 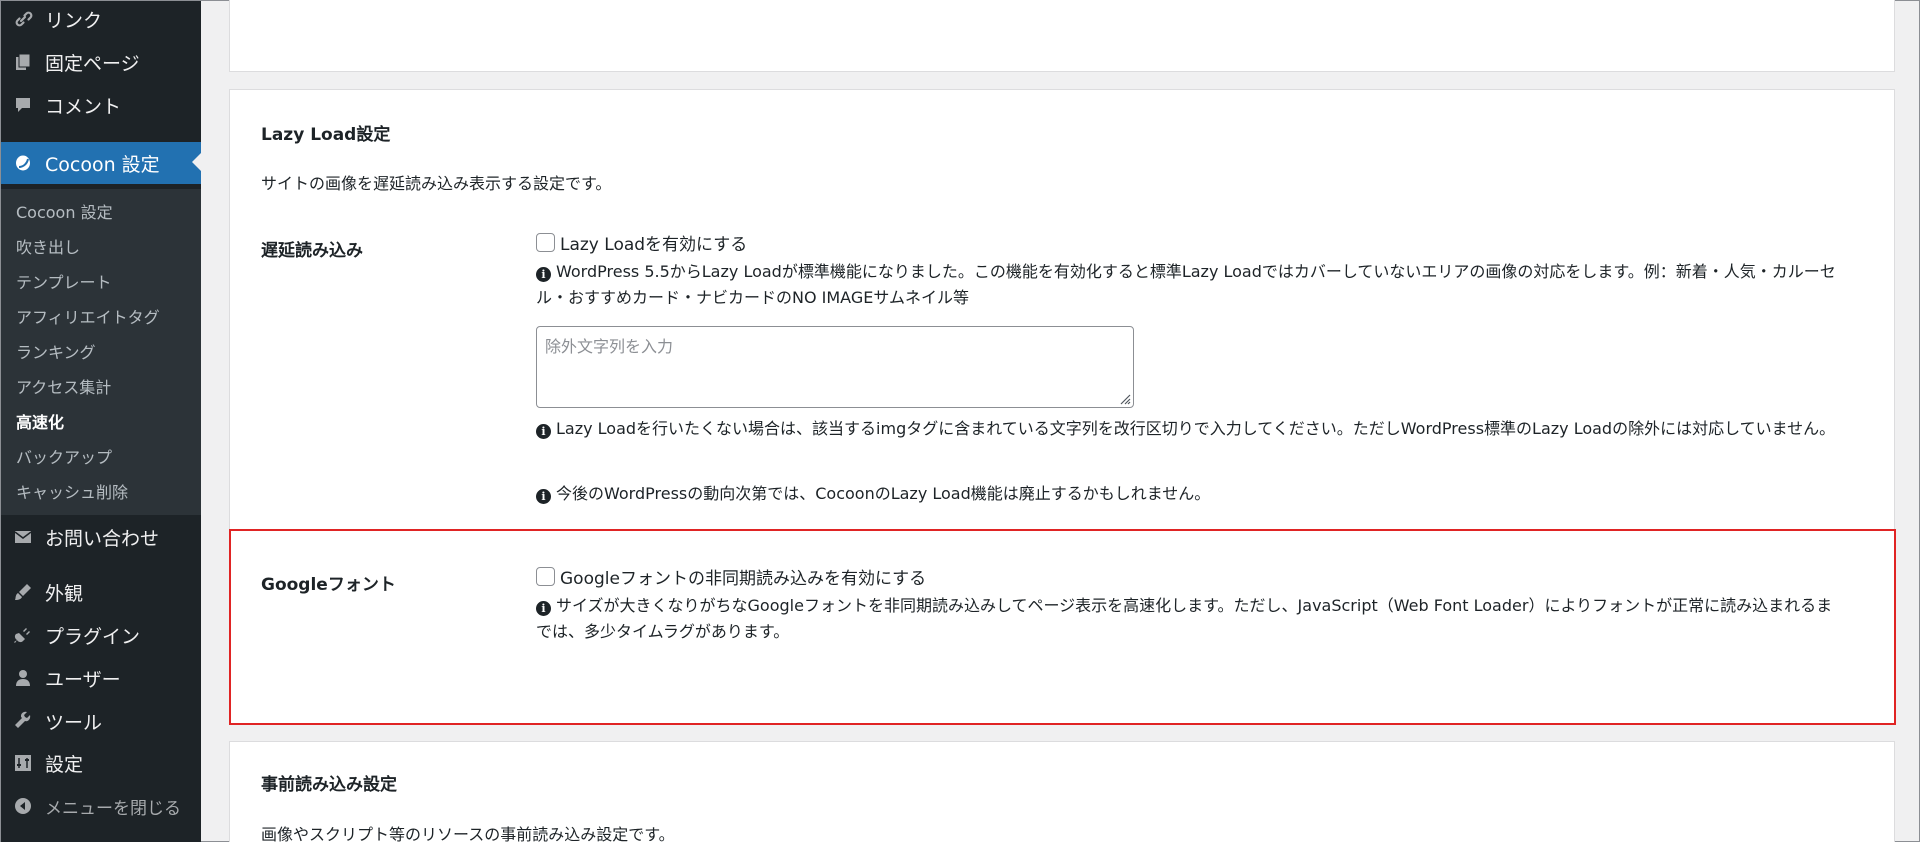 What do you see at coordinates (64, 764) in the screenshot?
I see `menu-label: 設定` at bounding box center [64, 764].